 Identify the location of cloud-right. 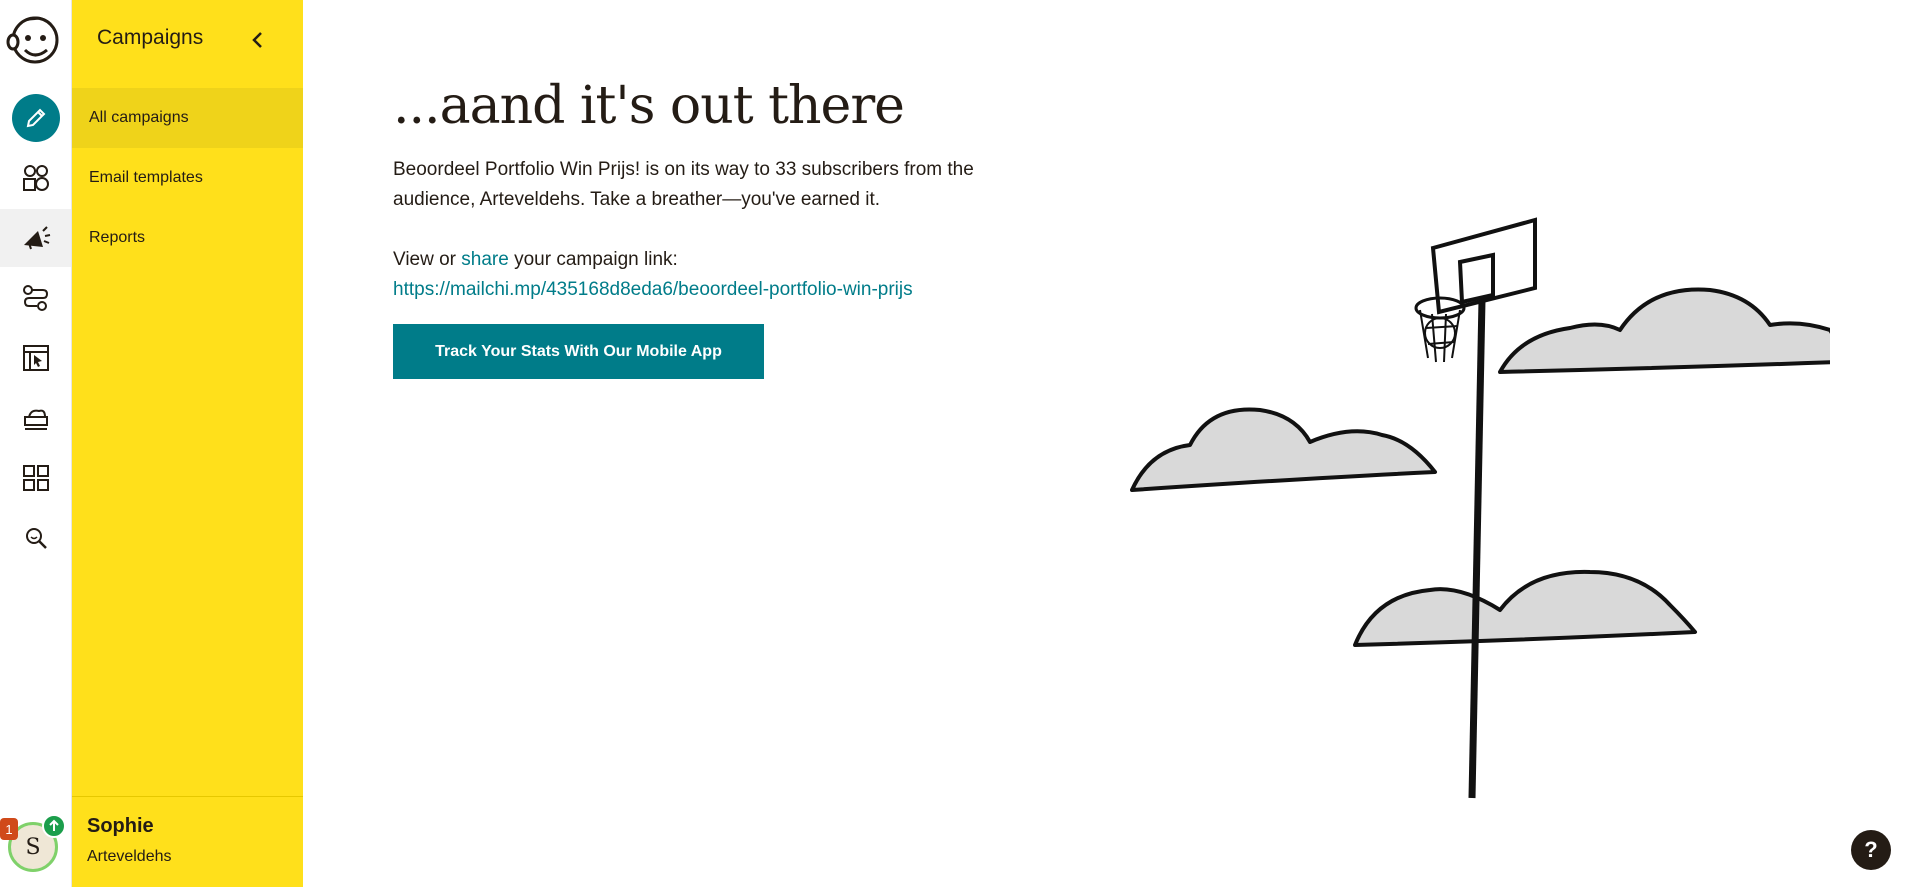
(1664, 330).